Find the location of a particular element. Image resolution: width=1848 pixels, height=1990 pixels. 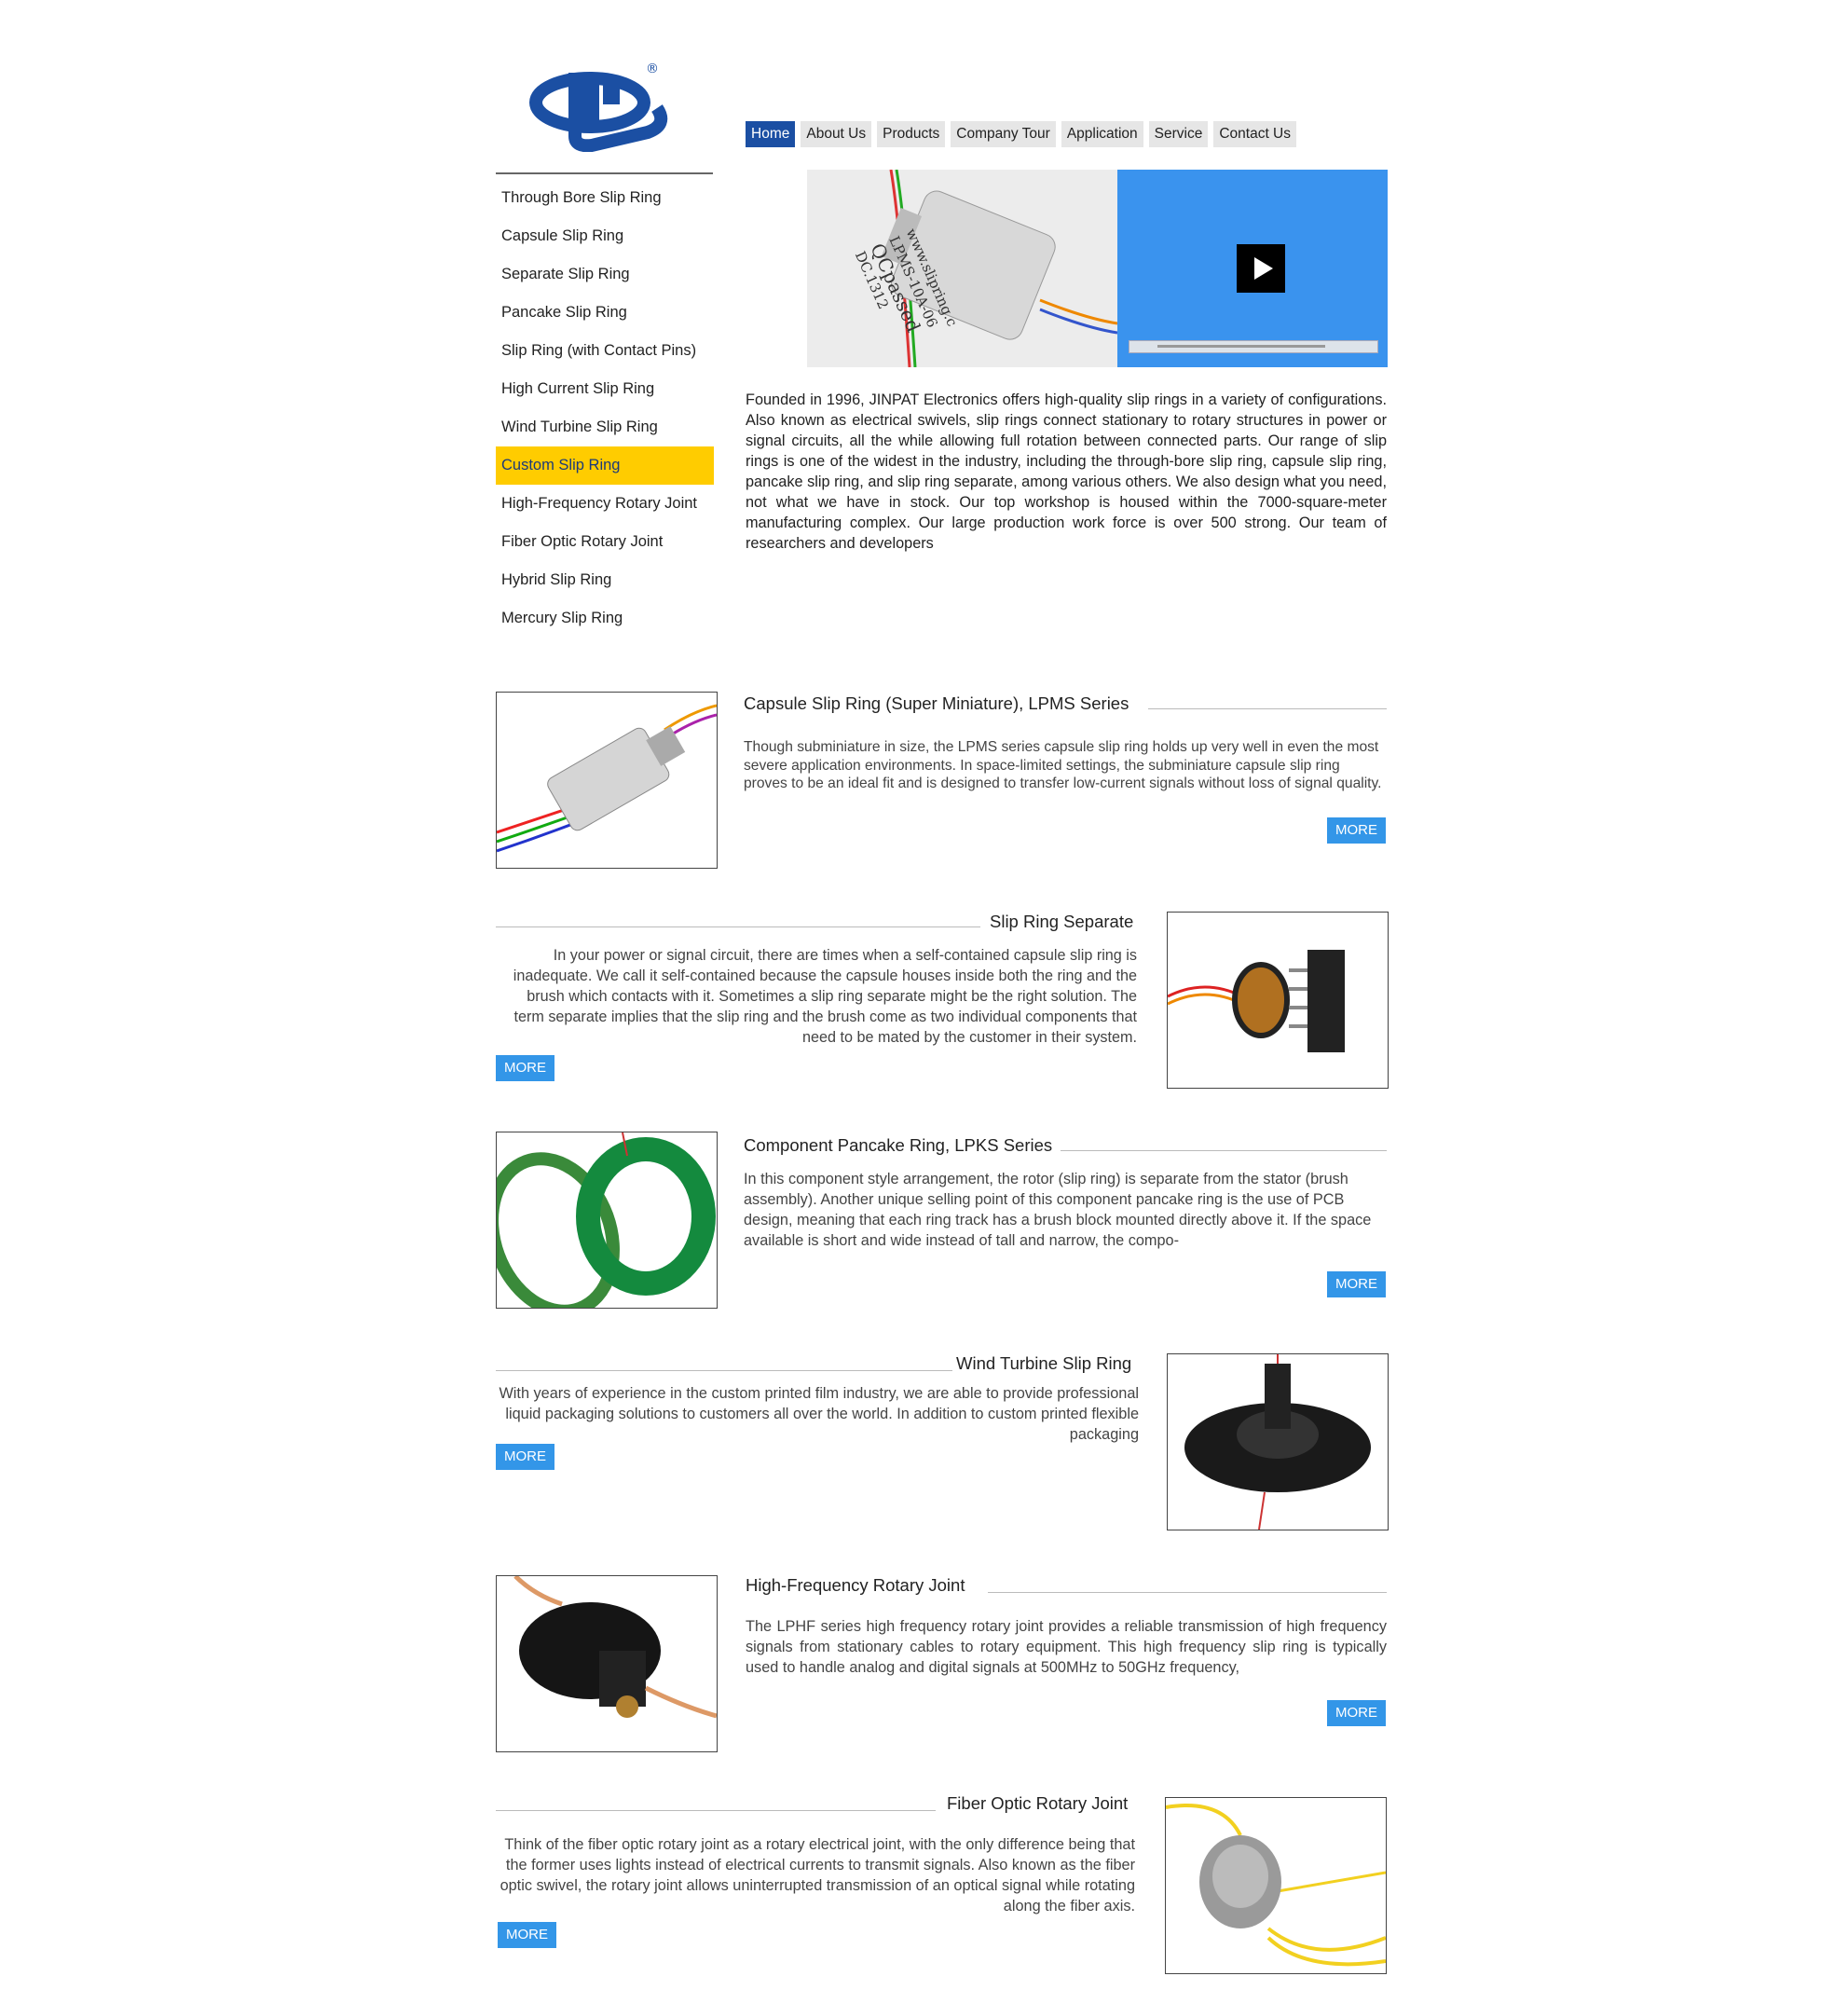

product-title-pancake: Component Pancake Ring, LPKS Series is located at coordinates (898, 1145).